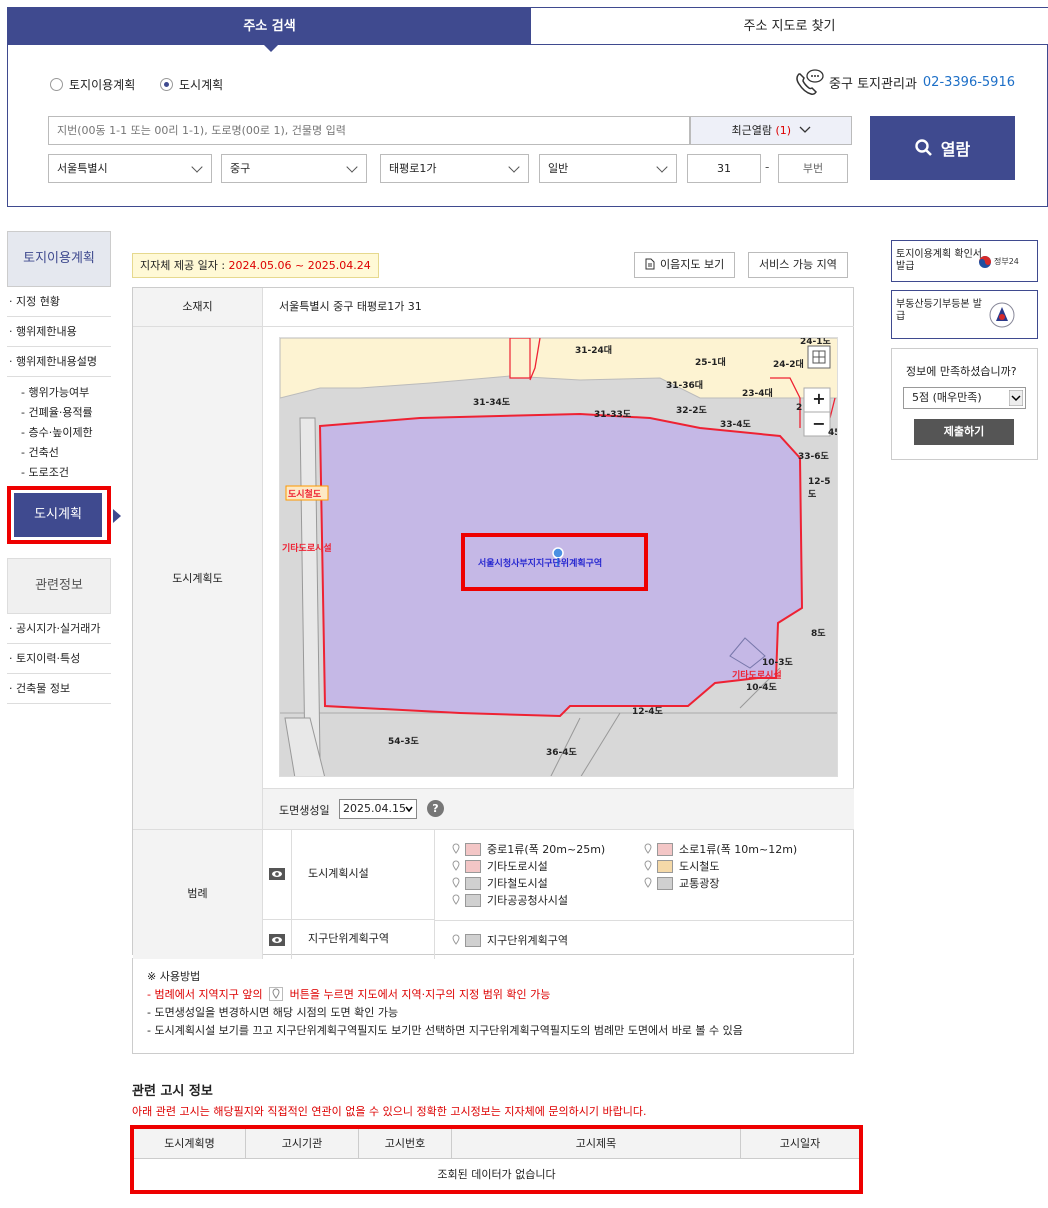 The width and height of the screenshot is (1048, 1208). What do you see at coordinates (59, 362) in the screenshot?
I see `nav-item-restriction-desc: · 행위제한내용설명` at bounding box center [59, 362].